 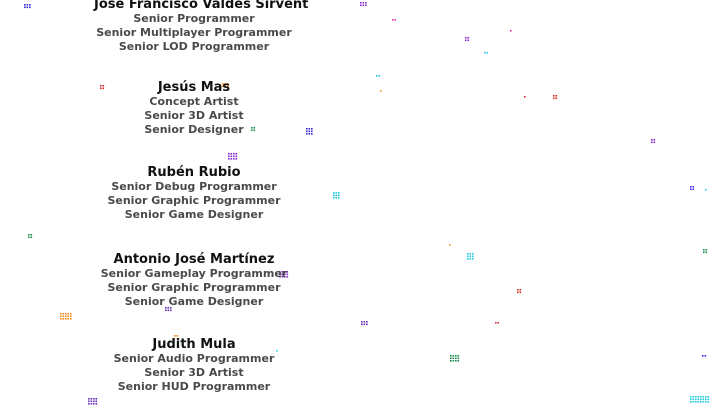 What do you see at coordinates (194, 273) in the screenshot?
I see `credit-role: Senior Gameplay Programmer` at bounding box center [194, 273].